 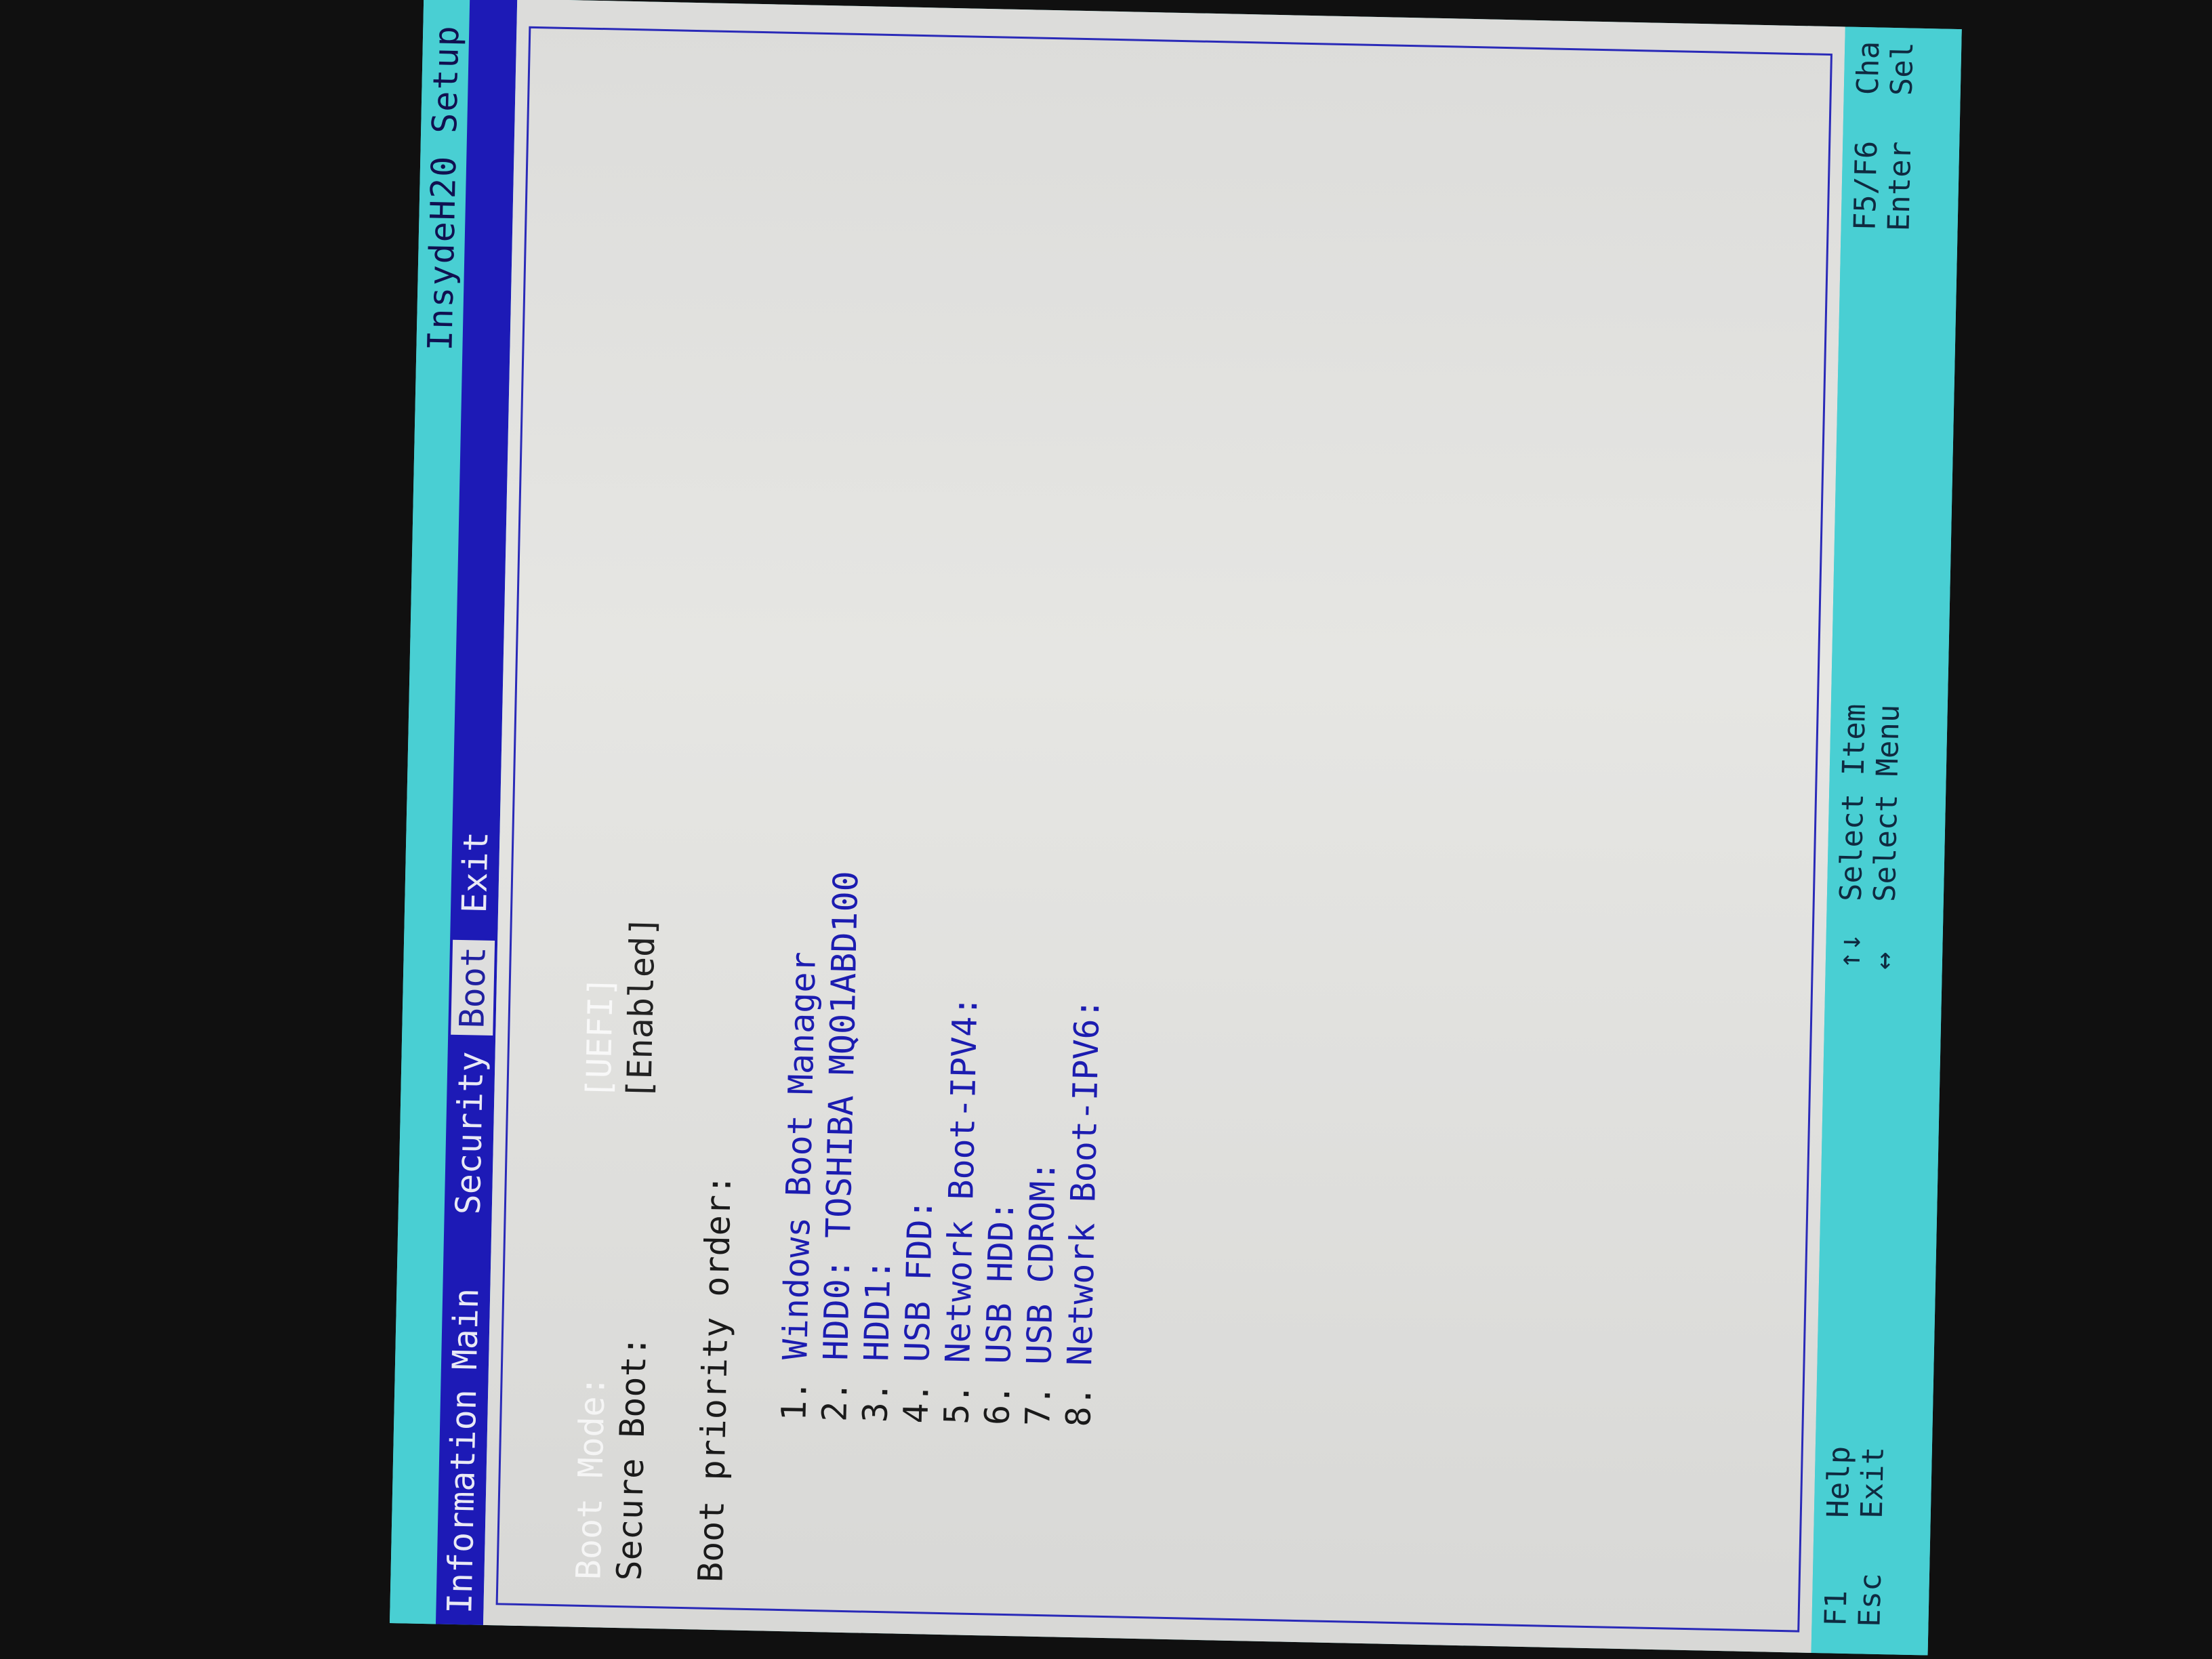 I want to click on change-values-text: Cha, so click(x=1869, y=68).